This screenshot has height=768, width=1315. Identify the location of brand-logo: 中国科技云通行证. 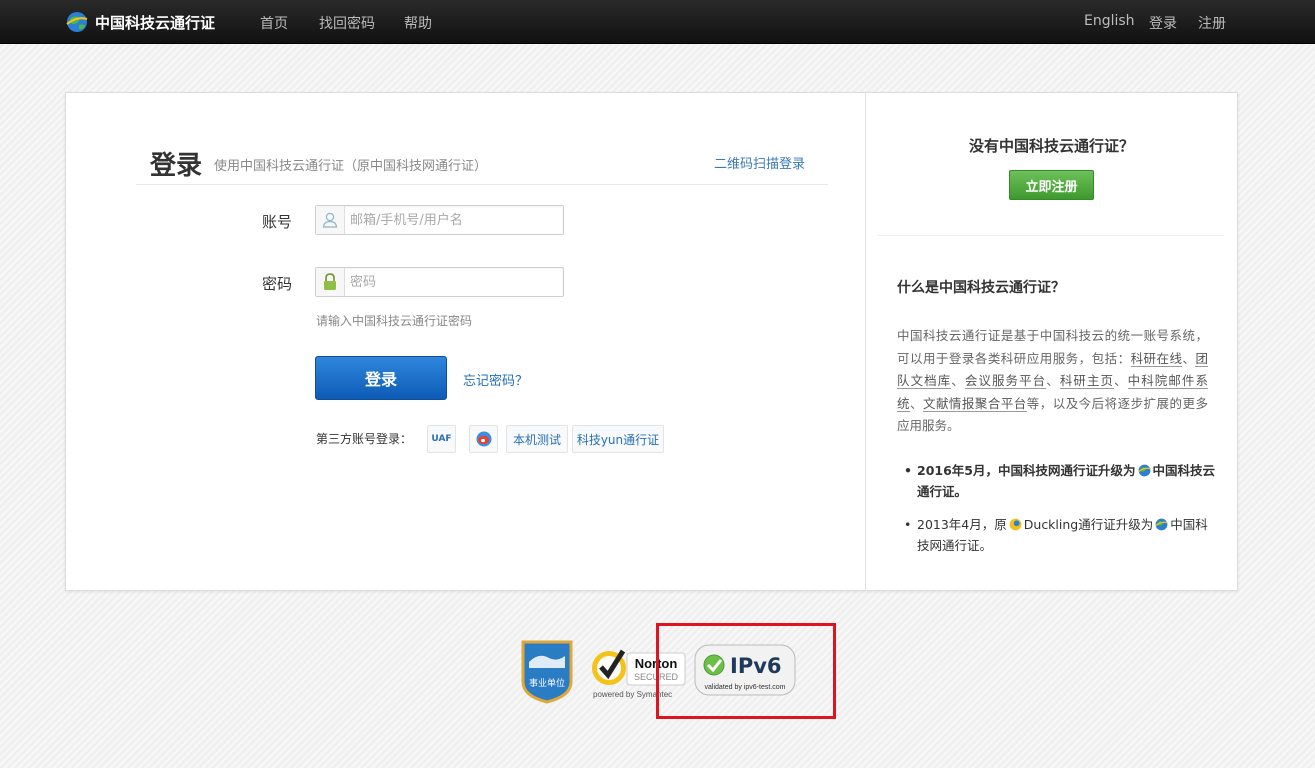
(140, 22).